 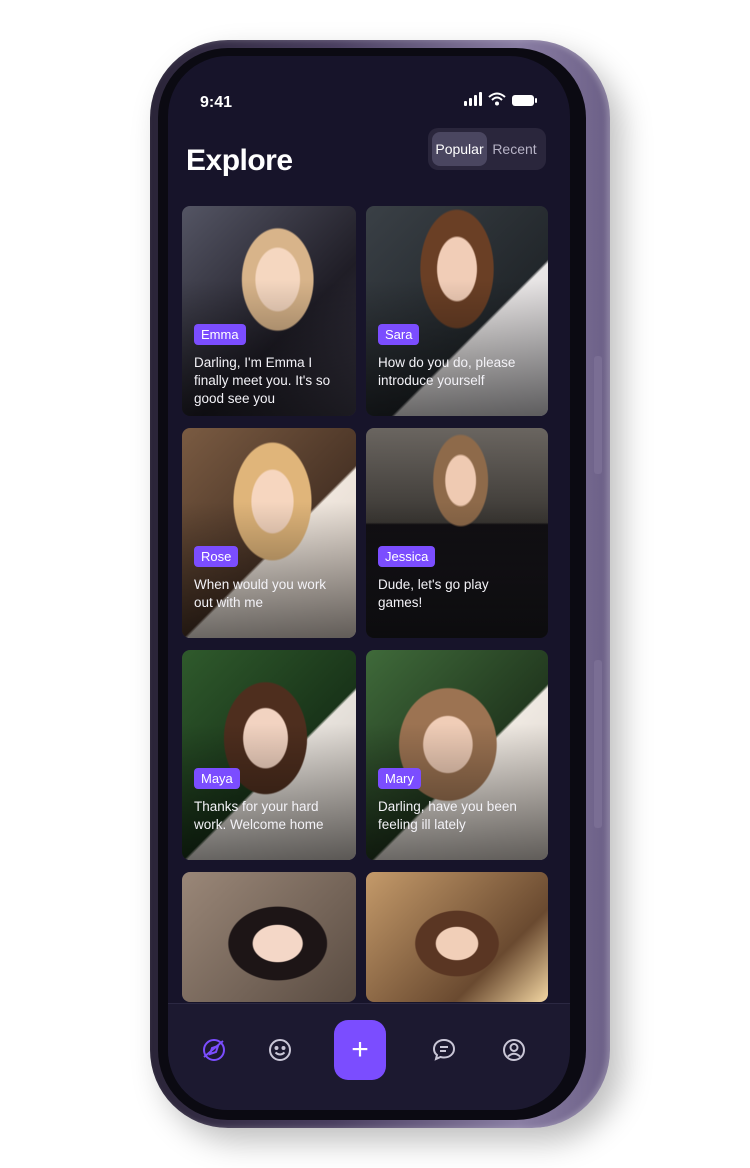 I want to click on plus-icon: +, so click(x=360, y=1049).